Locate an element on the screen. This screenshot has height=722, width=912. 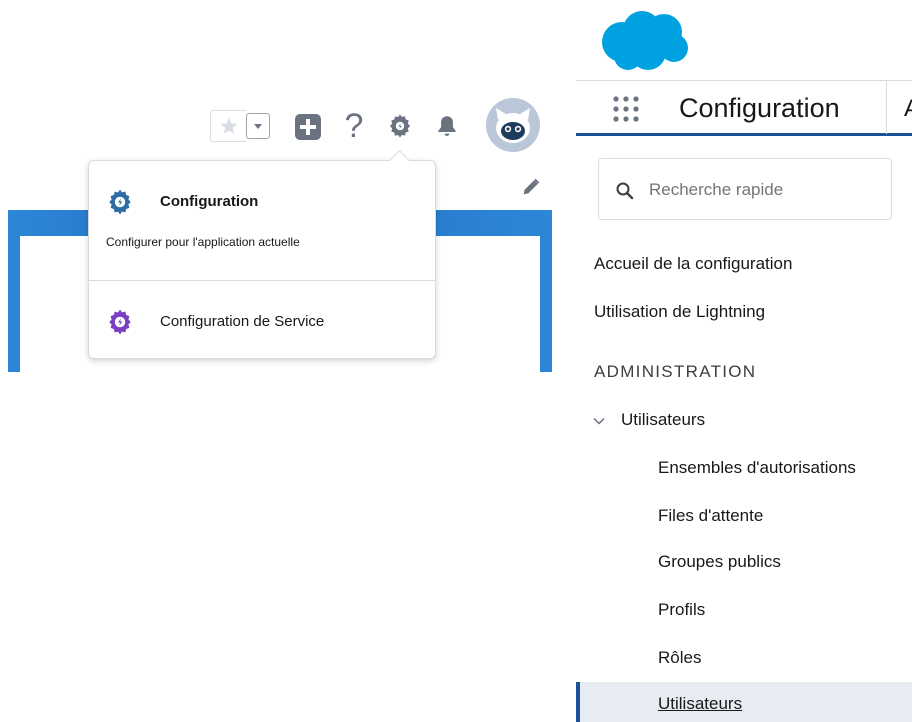
tree-node-users: Utilisateurs is located at coordinates (690, 421).